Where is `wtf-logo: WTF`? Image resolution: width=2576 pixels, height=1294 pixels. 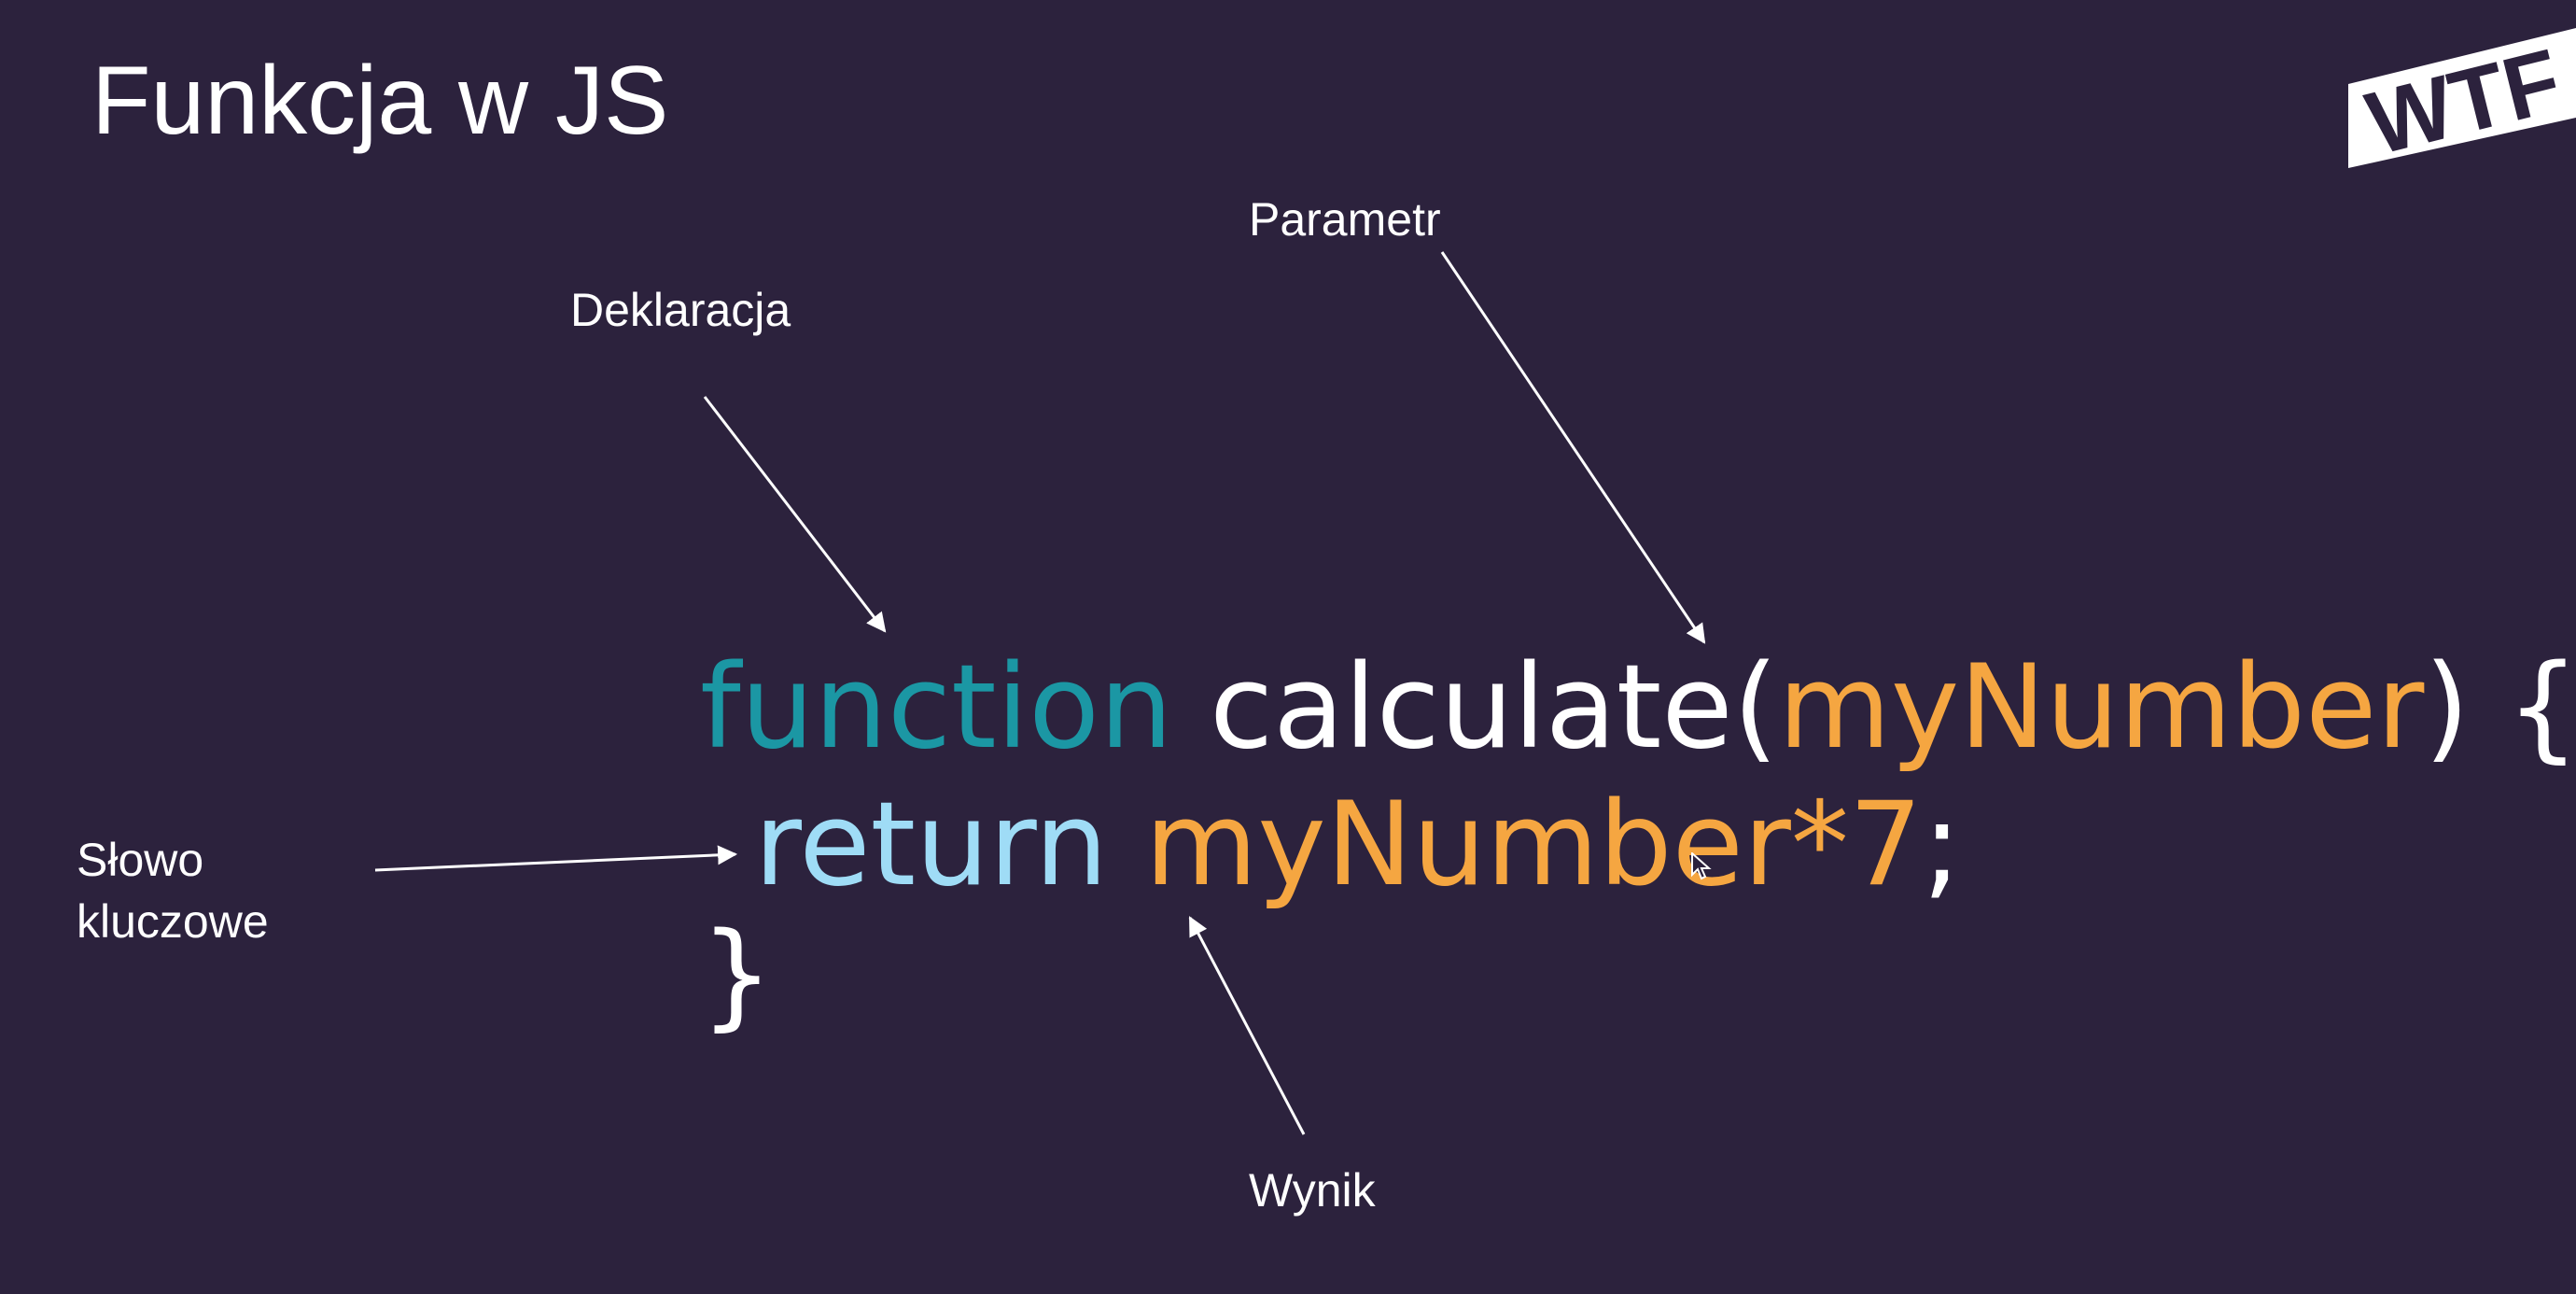
wtf-logo: WTF is located at coordinates (2462, 98).